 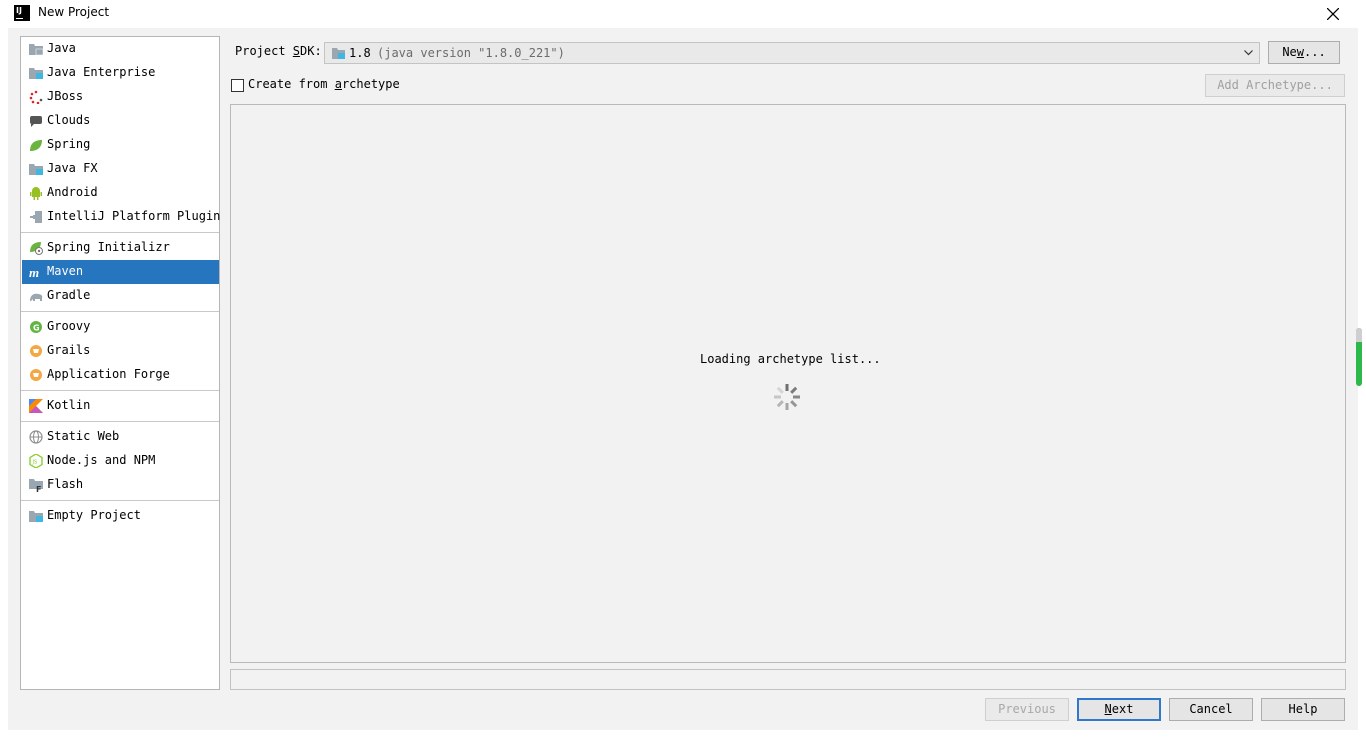 What do you see at coordinates (1211, 709) in the screenshot?
I see `cancel-button: Cancel` at bounding box center [1211, 709].